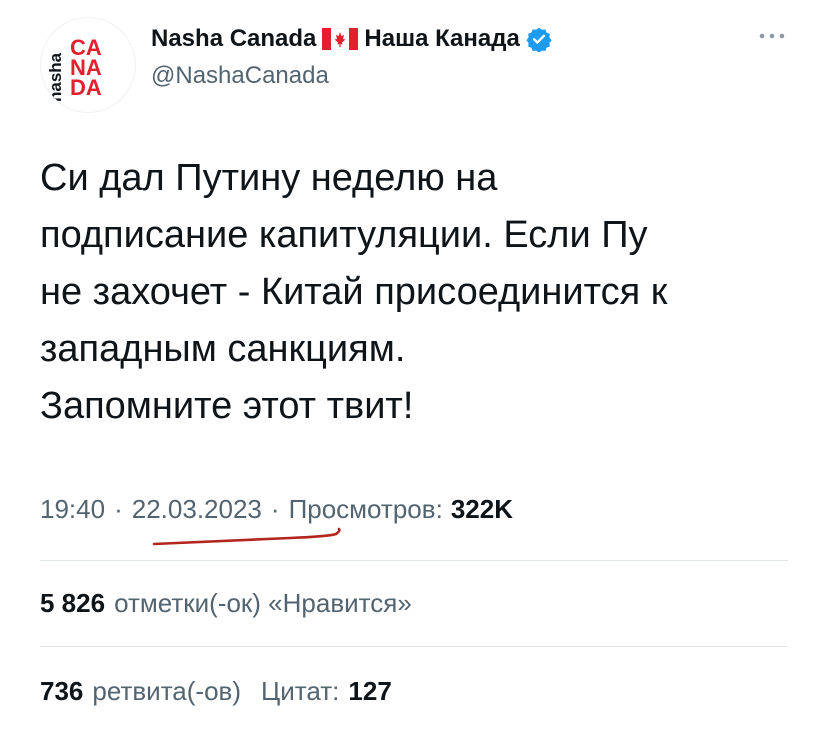 The width and height of the screenshot is (828, 739). Describe the element at coordinates (365, 509) in the screenshot. I see `views-label: Просмотров:` at that location.